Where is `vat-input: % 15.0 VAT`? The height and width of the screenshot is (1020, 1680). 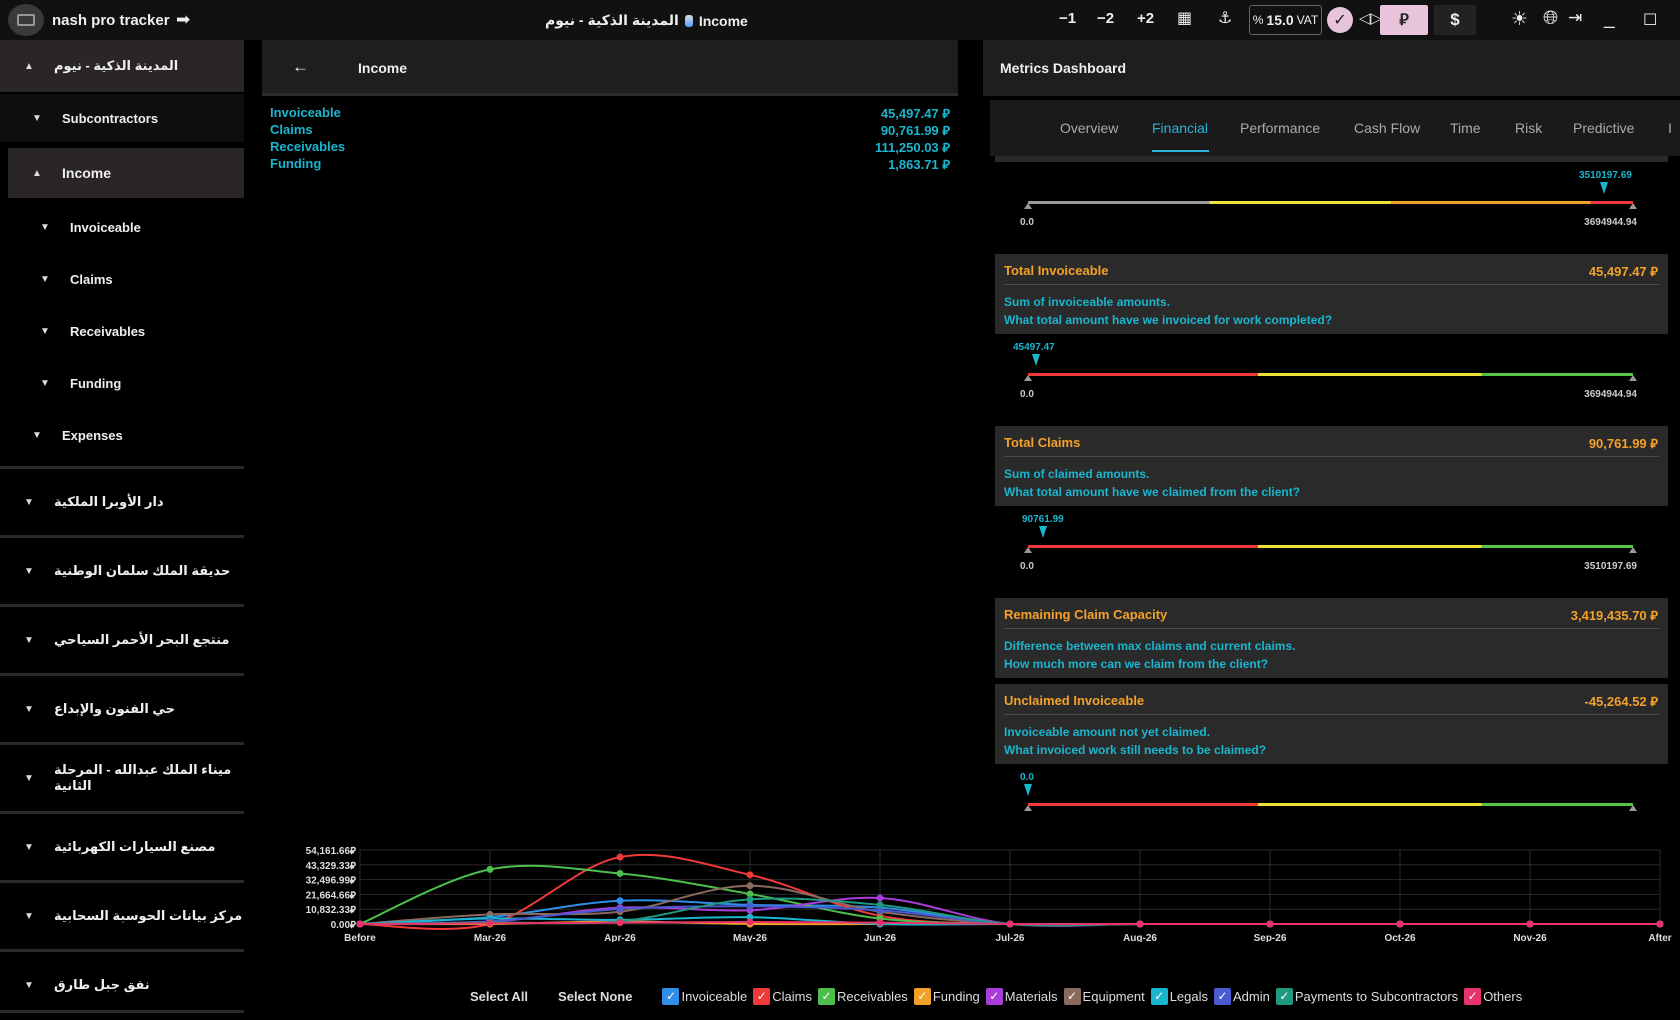 vat-input: % 15.0 VAT is located at coordinates (1285, 20).